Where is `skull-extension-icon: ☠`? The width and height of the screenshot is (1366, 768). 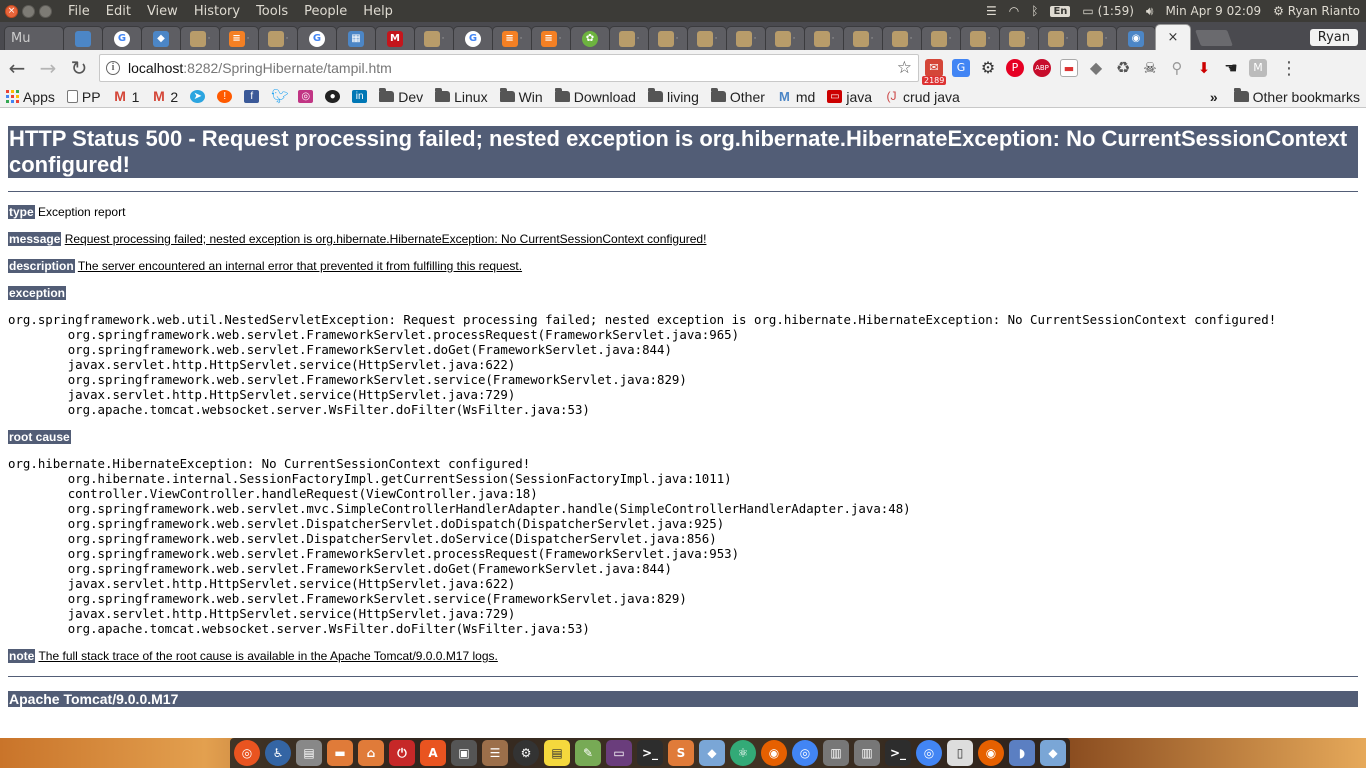 skull-extension-icon: ☠ is located at coordinates (1150, 68).